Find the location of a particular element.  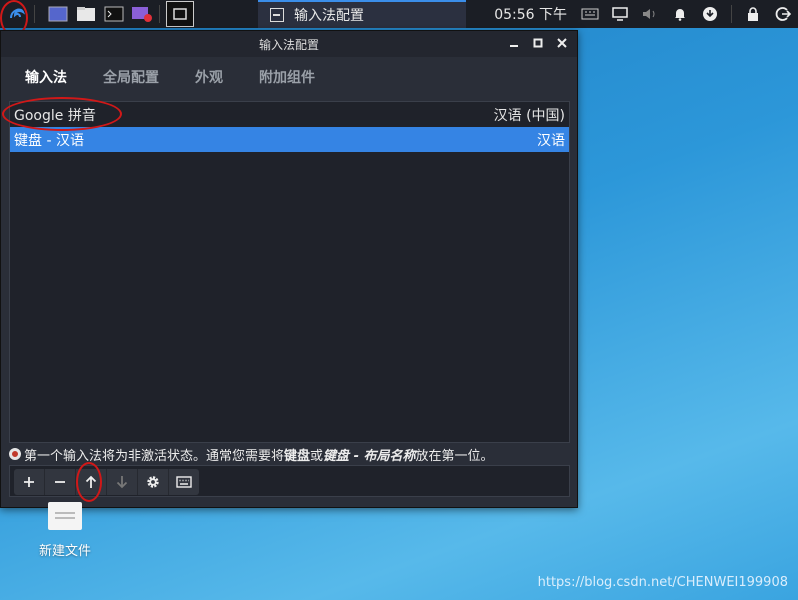

window-title: 输入法配置 is located at coordinates (288, 44).